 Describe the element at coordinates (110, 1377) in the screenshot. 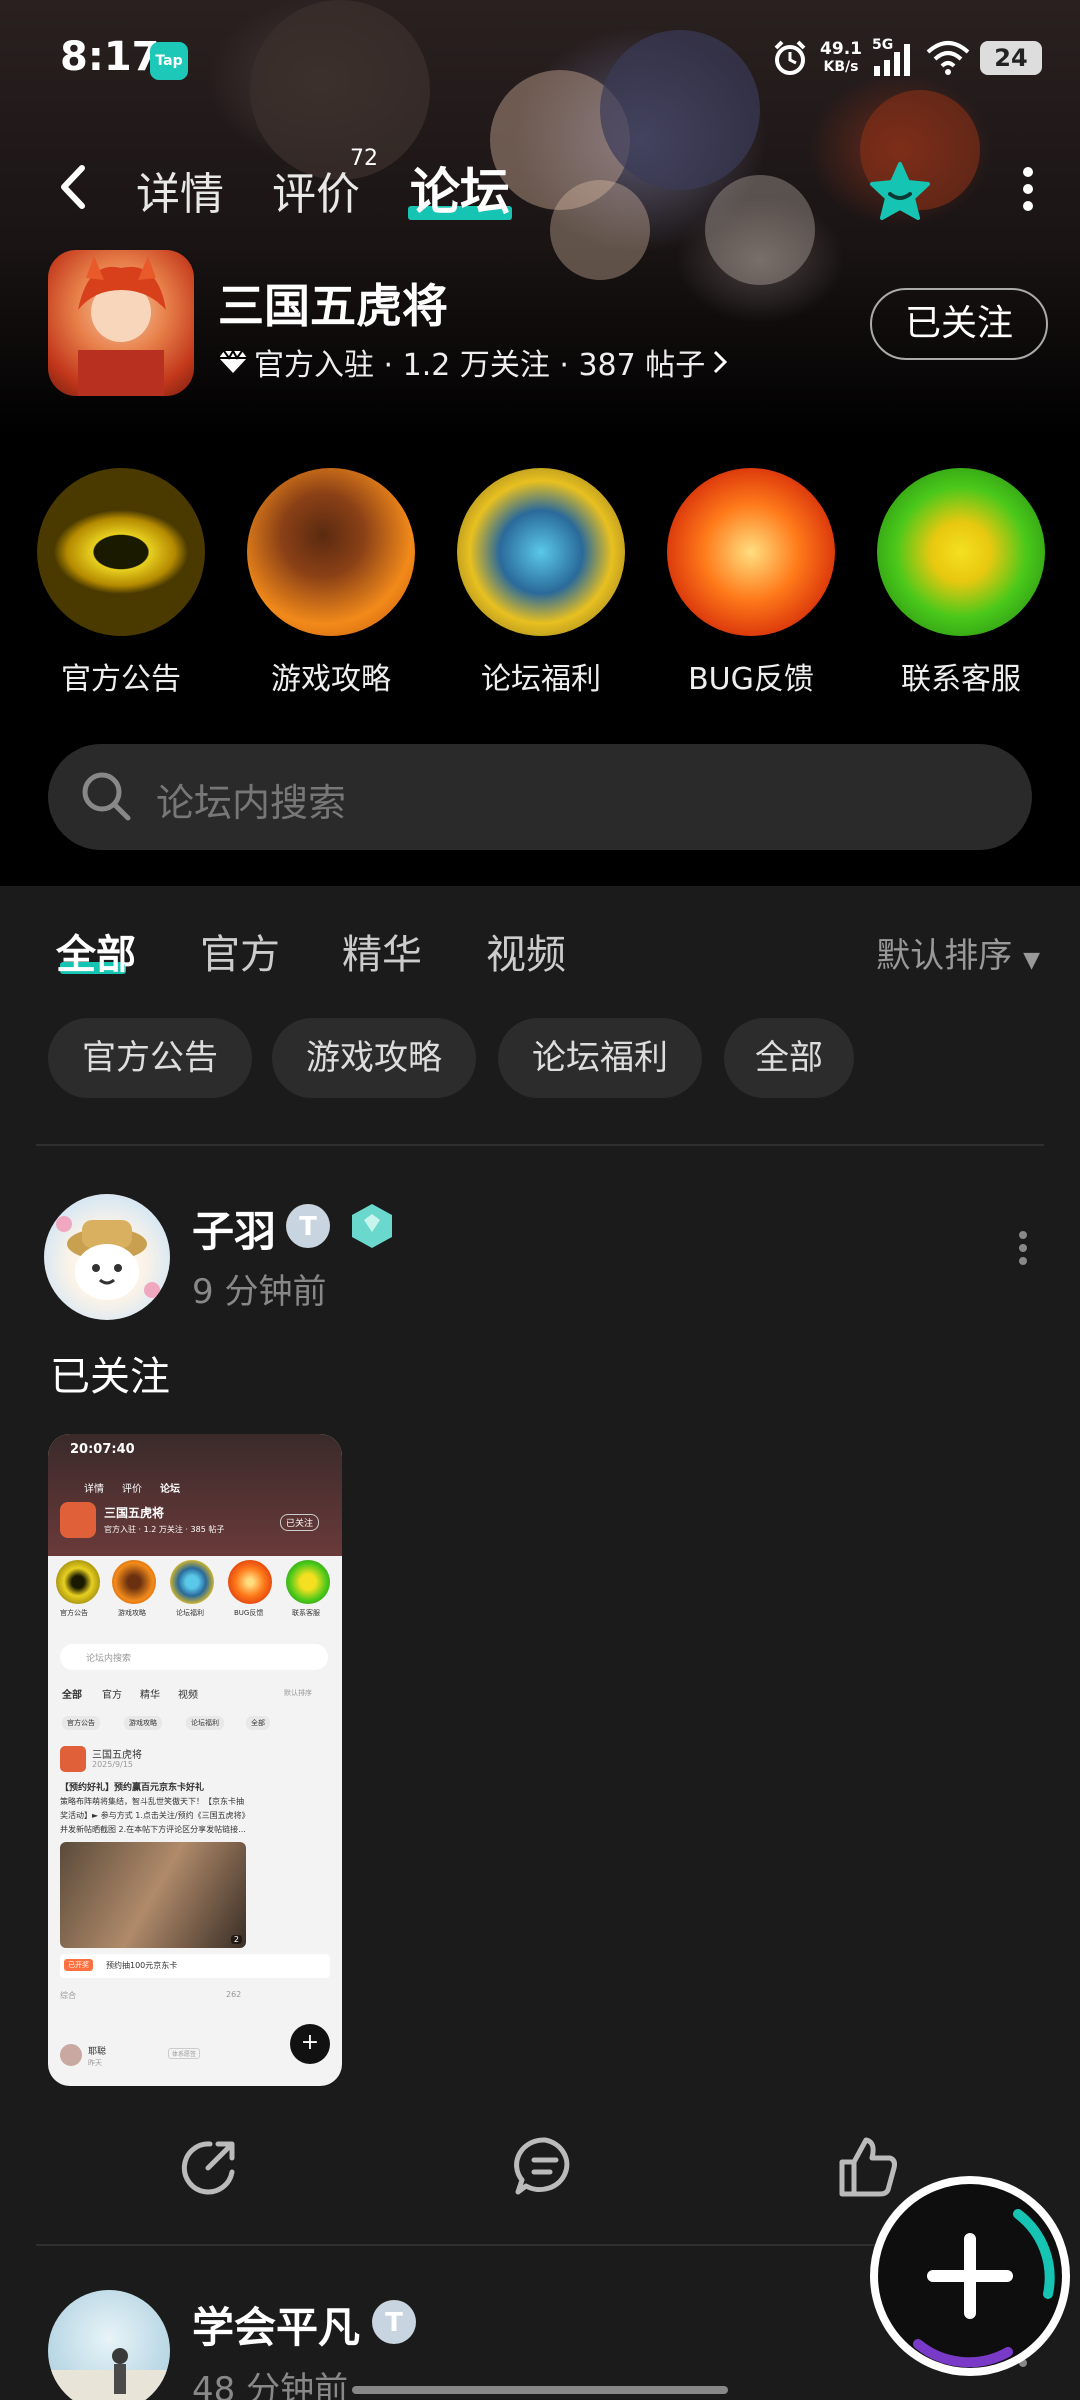

I see `post-title: 已关注` at that location.